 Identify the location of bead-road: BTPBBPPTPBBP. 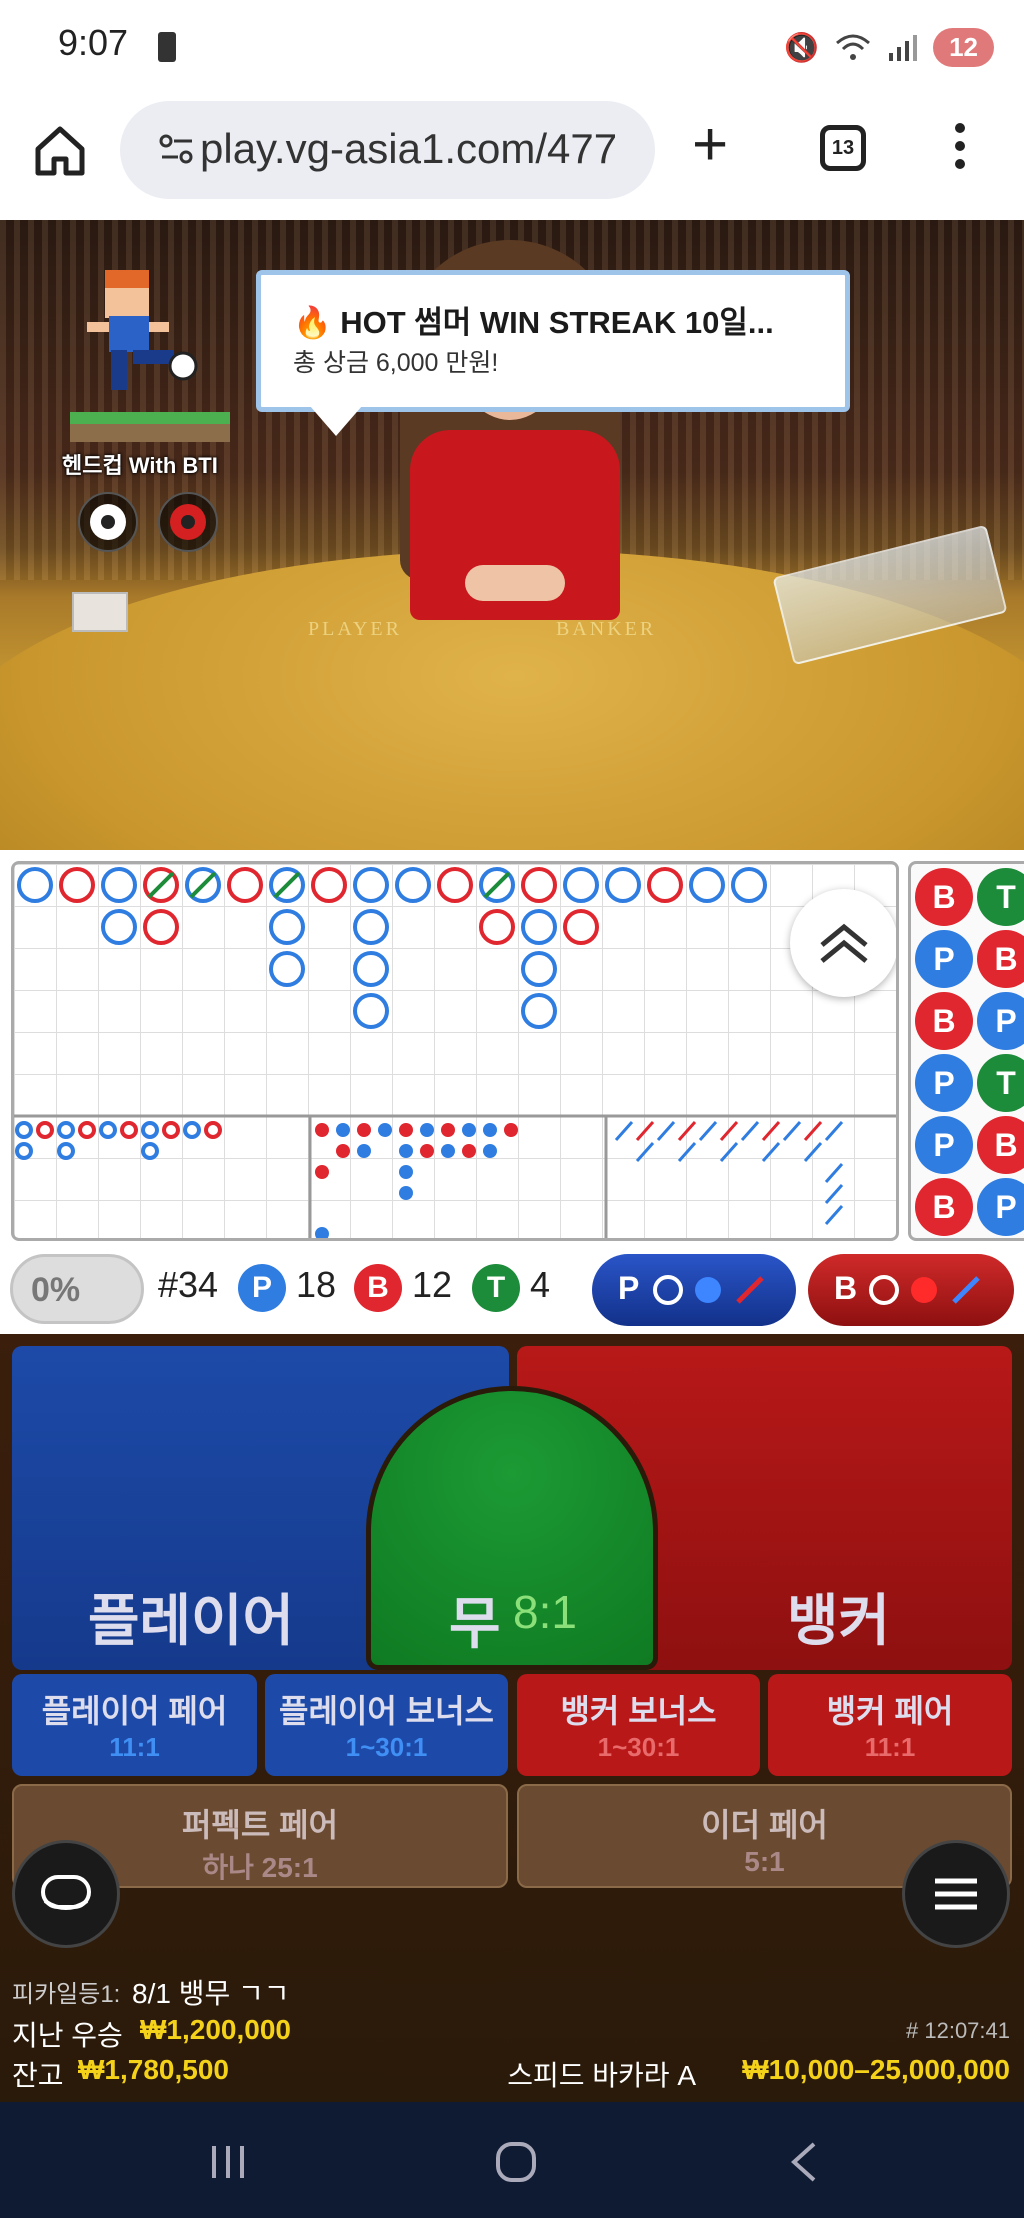
(966, 1051).